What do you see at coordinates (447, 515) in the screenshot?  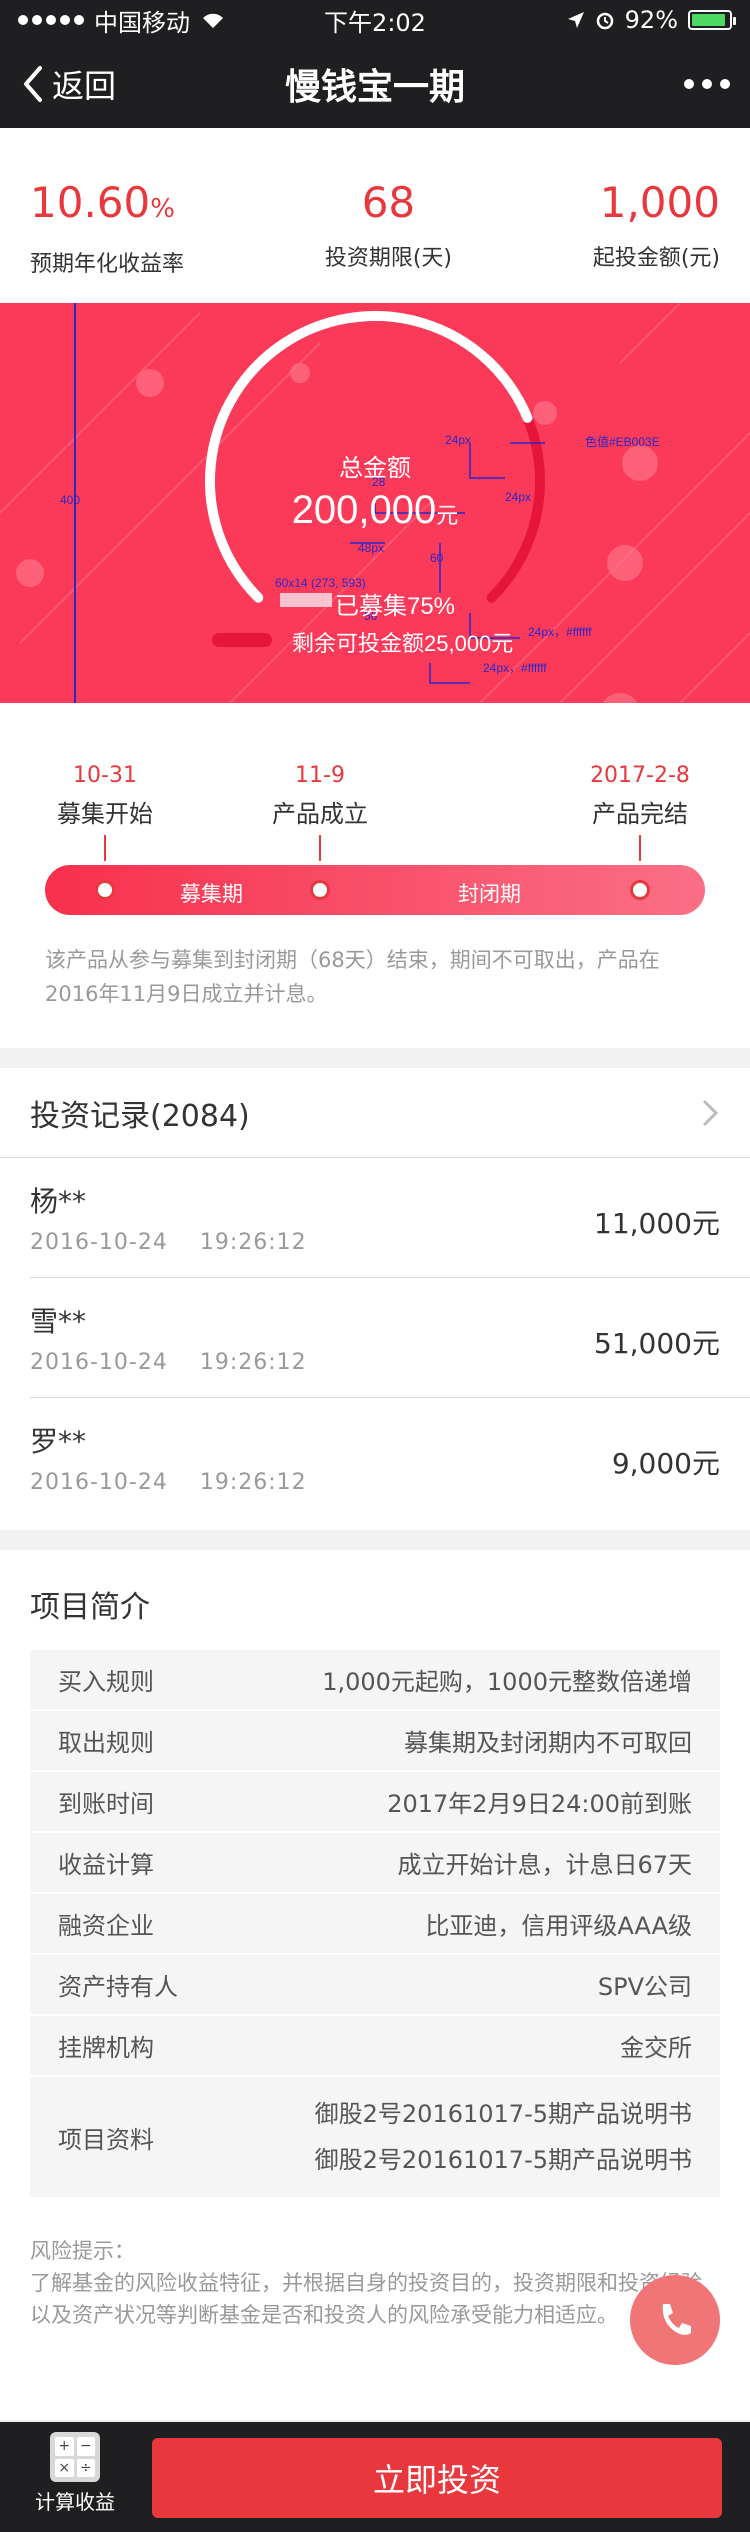 I see `total-amount-unit: 元` at bounding box center [447, 515].